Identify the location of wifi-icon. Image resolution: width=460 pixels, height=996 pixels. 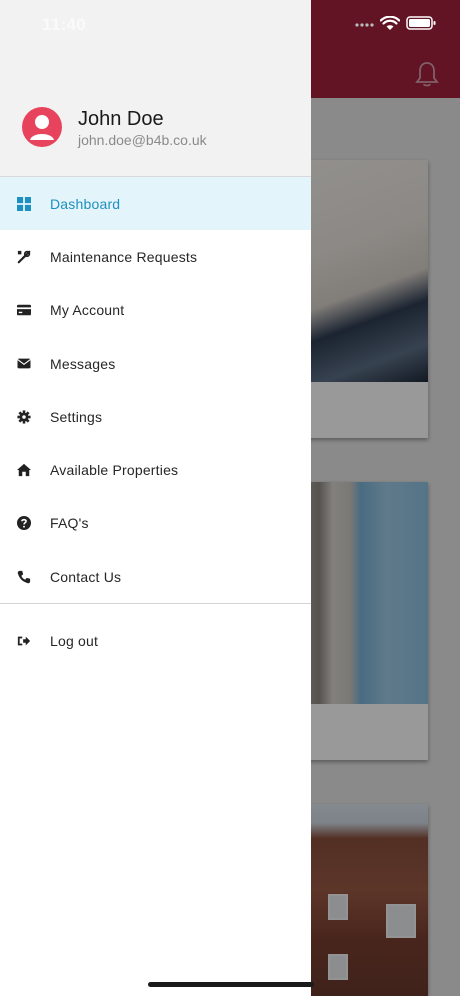
(390, 23).